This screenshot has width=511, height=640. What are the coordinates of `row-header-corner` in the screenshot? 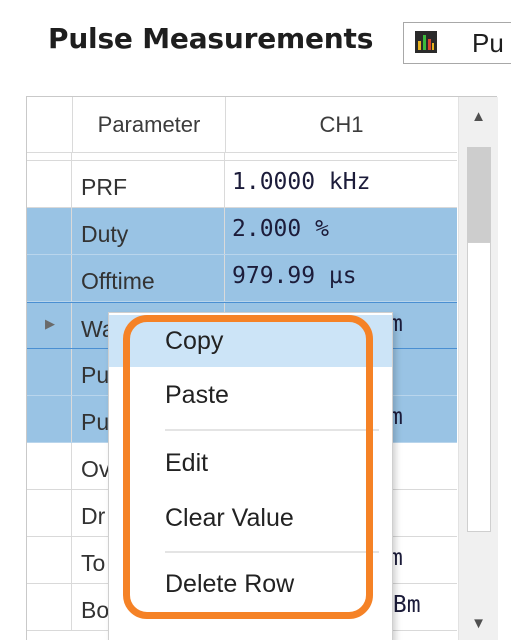 It's located at (50, 124).